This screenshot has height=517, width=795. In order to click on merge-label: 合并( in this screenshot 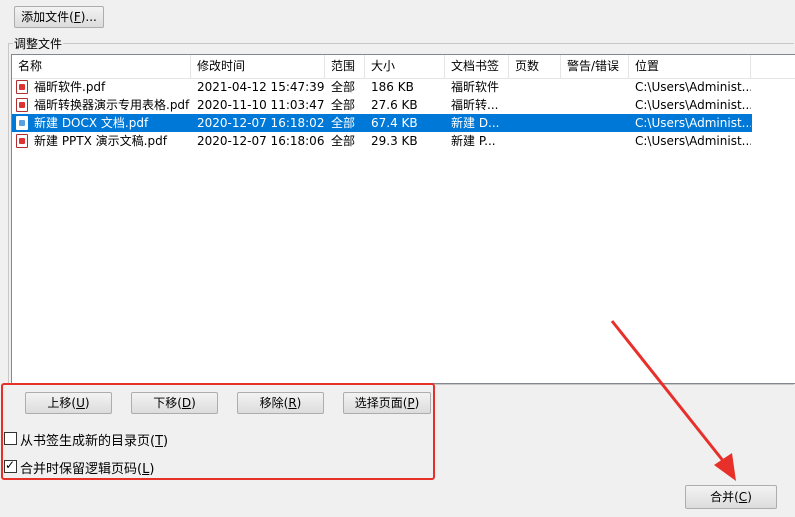, I will do `click(724, 497)`.